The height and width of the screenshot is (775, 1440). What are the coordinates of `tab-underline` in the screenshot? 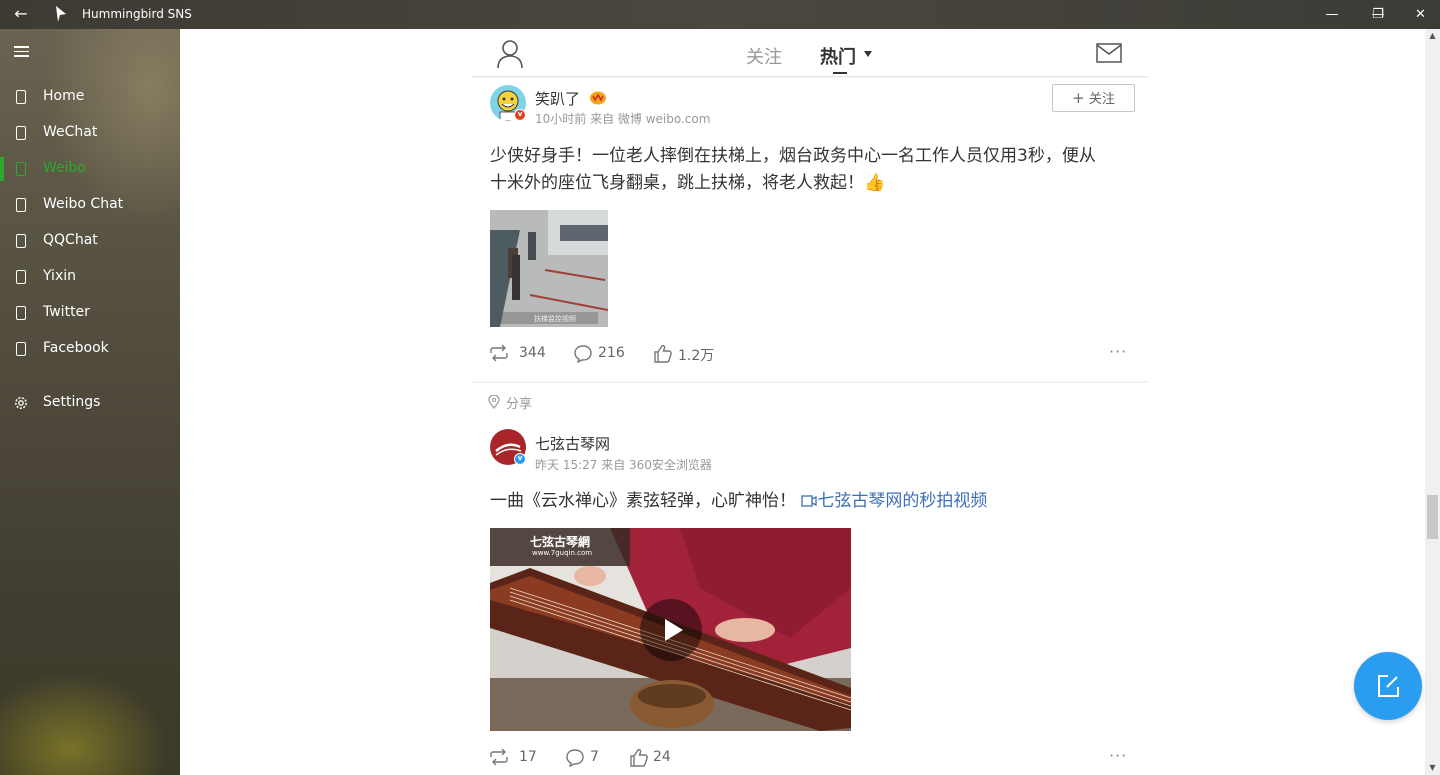 It's located at (840, 73).